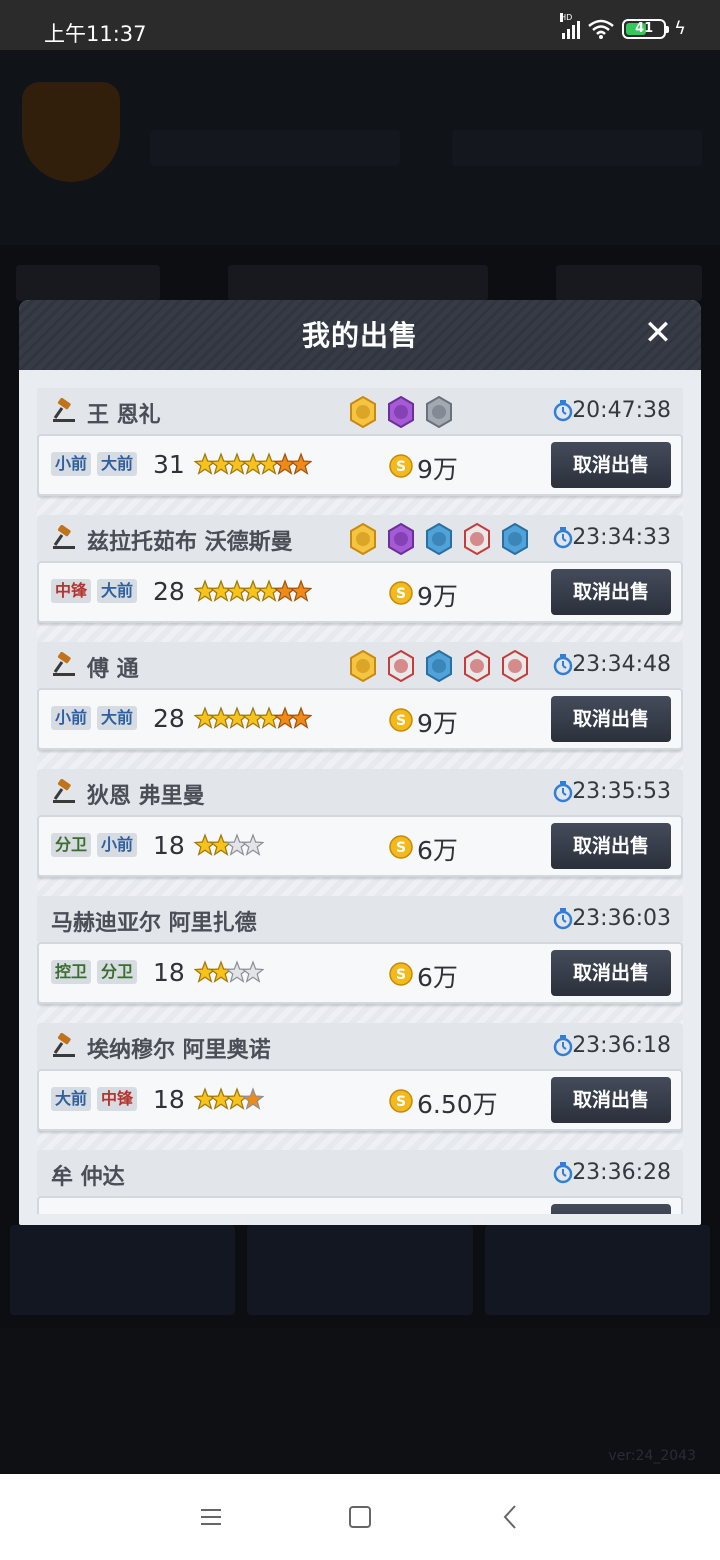 The image size is (720, 1560). What do you see at coordinates (621, 410) in the screenshot?
I see `remaining-time: 20:47:38` at bounding box center [621, 410].